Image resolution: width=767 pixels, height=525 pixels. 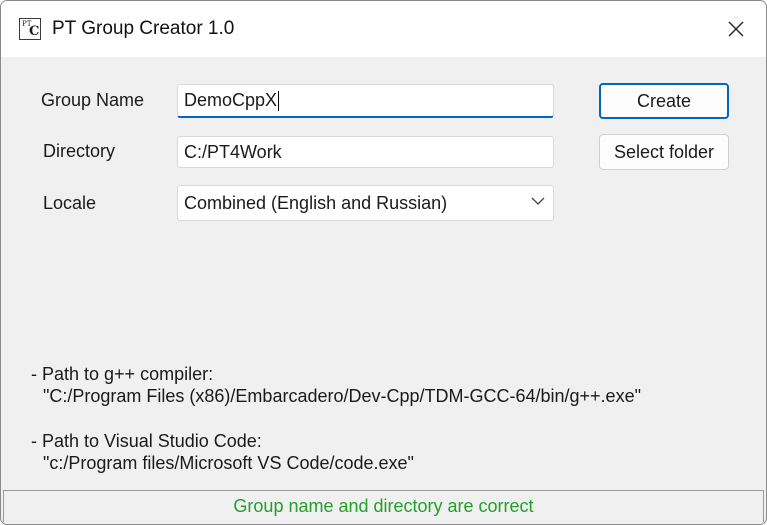 What do you see at coordinates (30, 29) in the screenshot?
I see `app-icon: PT C` at bounding box center [30, 29].